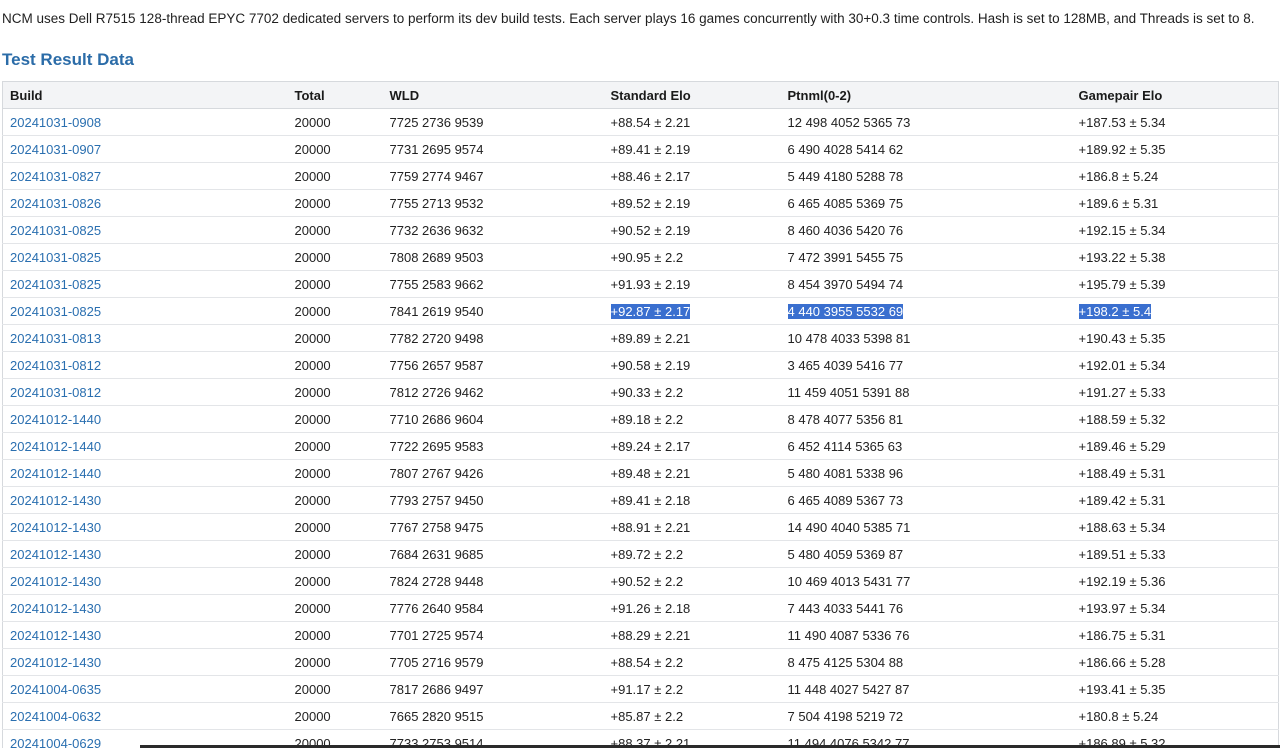 The image size is (1280, 748). I want to click on cell-standard-elo: +89.18 ± 2.2, so click(692, 419).